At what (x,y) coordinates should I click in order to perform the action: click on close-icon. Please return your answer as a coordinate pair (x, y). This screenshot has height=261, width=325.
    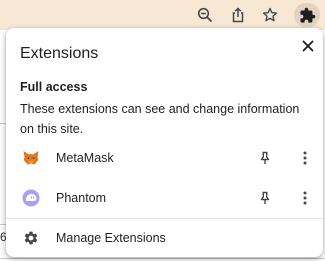
    Looking at the image, I should click on (308, 46).